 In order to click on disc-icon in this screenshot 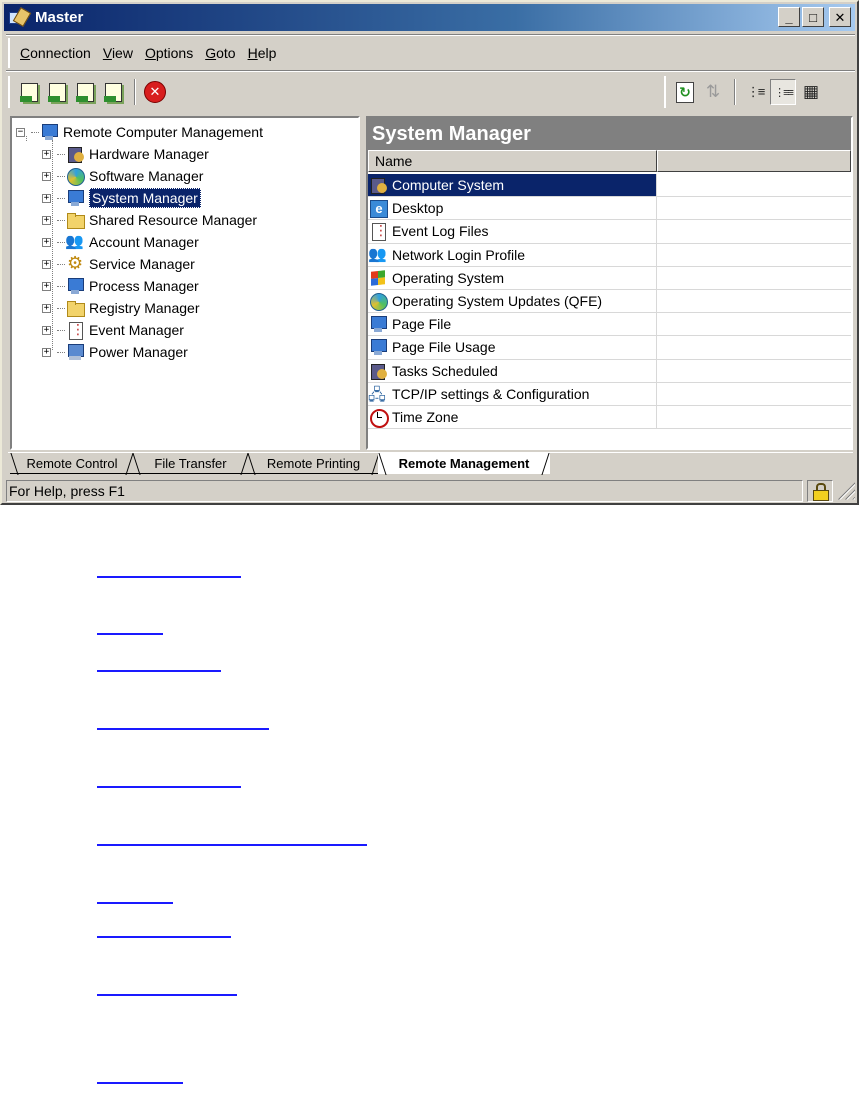, I will do `click(378, 301)`.